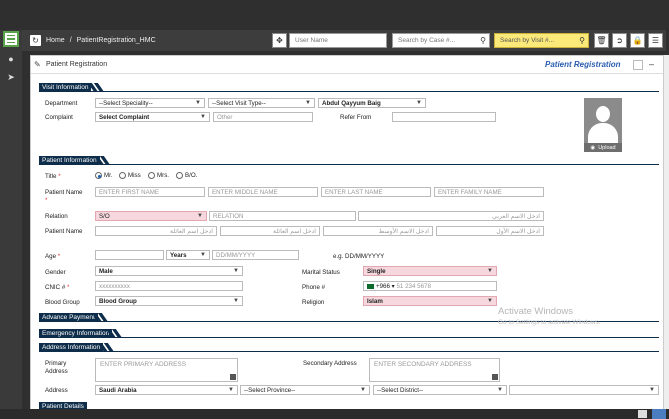  I want to click on other-complaint-input: Other, so click(263, 117).